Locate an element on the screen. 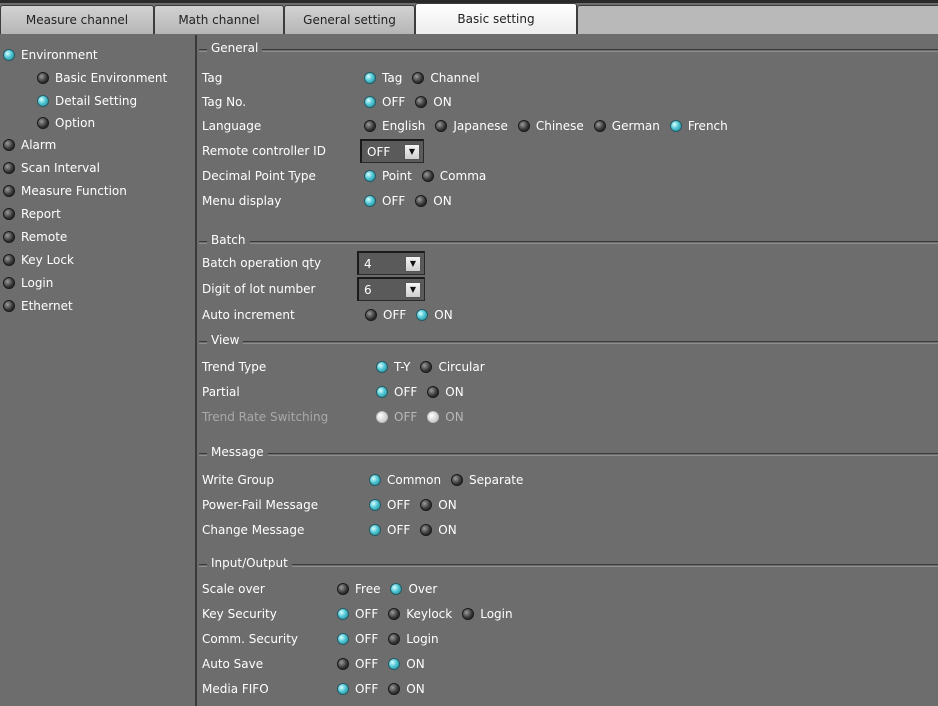 Image resolution: width=938 pixels, height=706 pixels. setting-label: Media FIFO is located at coordinates (235, 689).